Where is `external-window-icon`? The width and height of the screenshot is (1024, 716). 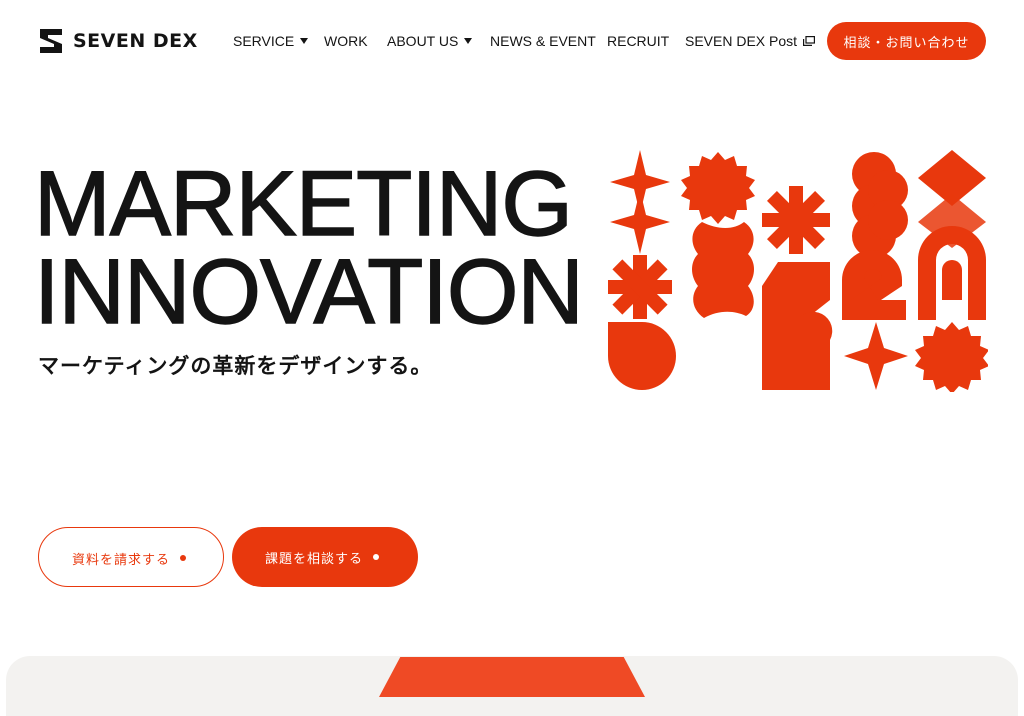 external-window-icon is located at coordinates (809, 41).